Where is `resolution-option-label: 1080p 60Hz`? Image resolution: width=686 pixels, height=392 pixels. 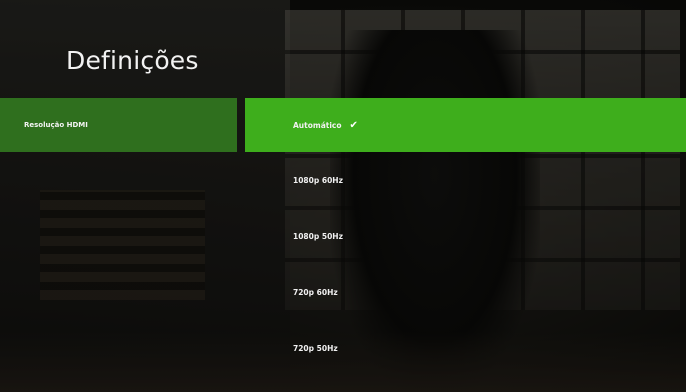 resolution-option-label: 1080p 60Hz is located at coordinates (318, 180).